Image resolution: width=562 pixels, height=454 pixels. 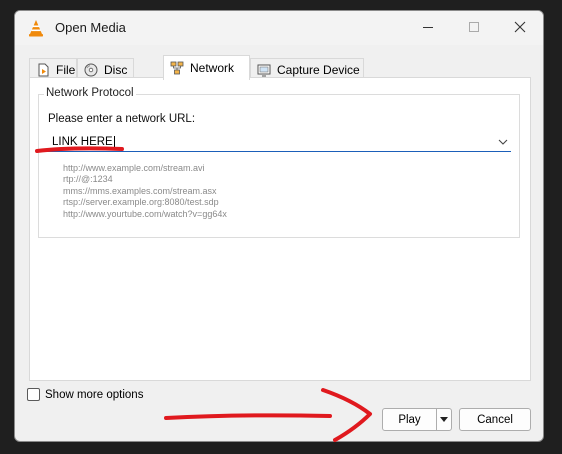 What do you see at coordinates (141, 202) in the screenshot?
I see `url-example: rtsp://server.example.org:8080/test.sdp` at bounding box center [141, 202].